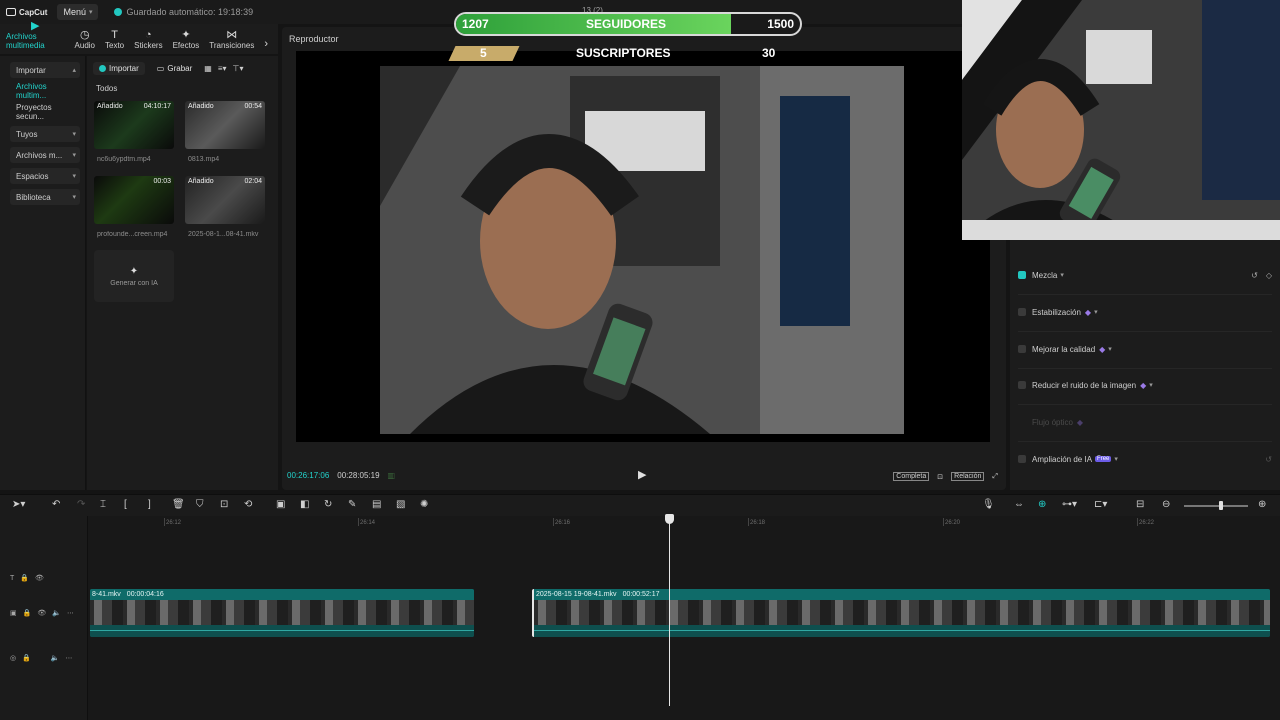 Image resolution: width=1280 pixels, height=720 pixels. Describe the element at coordinates (1216, 506) in the screenshot. I see `zoom-slider` at that location.